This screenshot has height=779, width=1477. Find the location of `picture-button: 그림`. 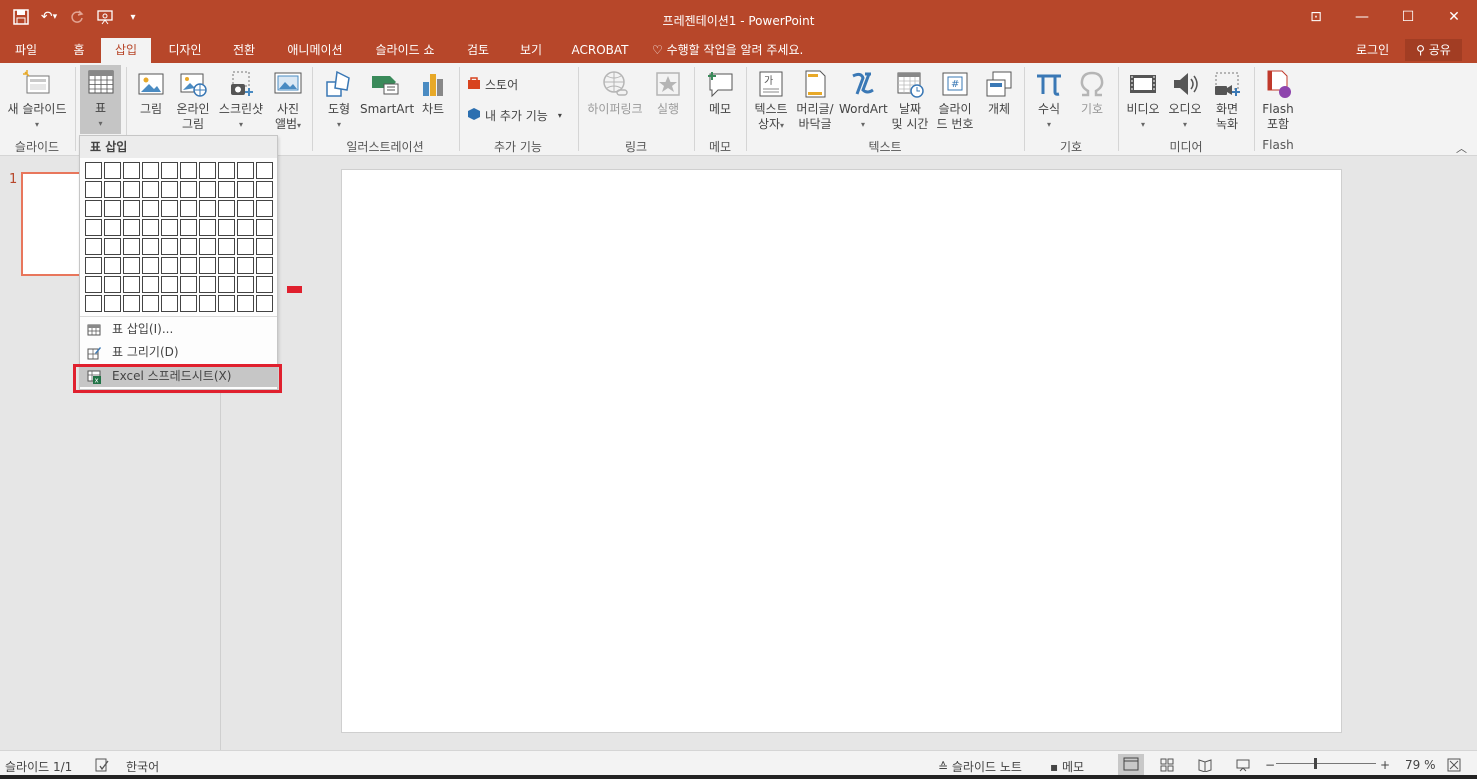

picture-button: 그림 is located at coordinates (151, 91).